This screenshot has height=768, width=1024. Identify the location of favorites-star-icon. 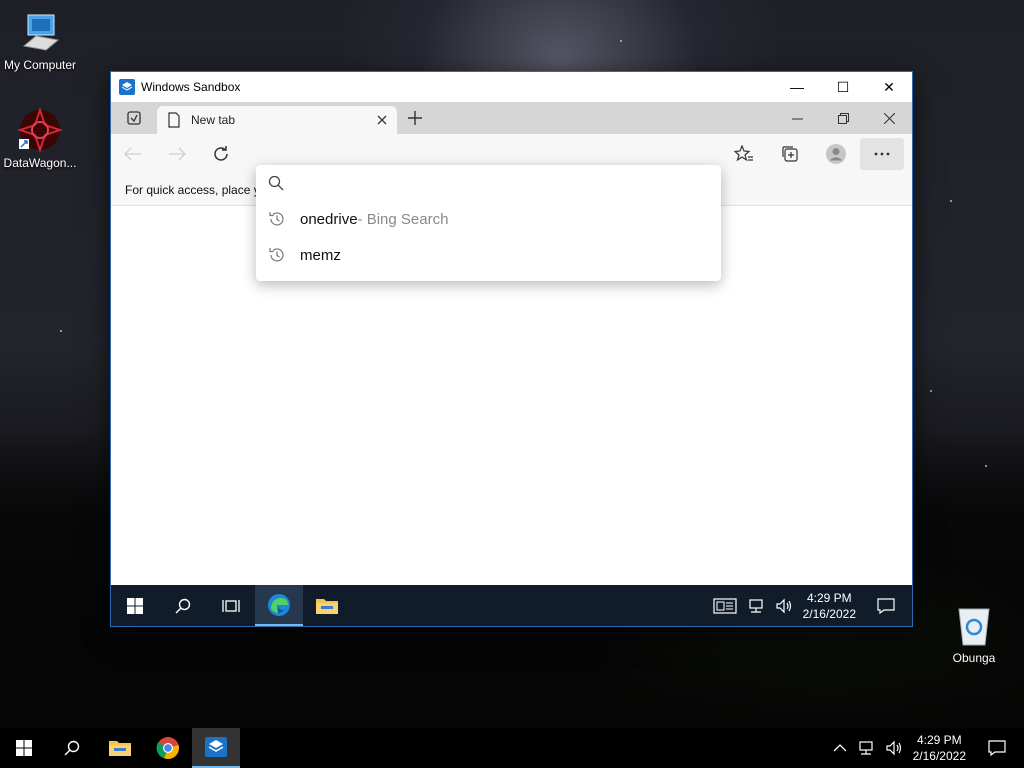
(743, 153).